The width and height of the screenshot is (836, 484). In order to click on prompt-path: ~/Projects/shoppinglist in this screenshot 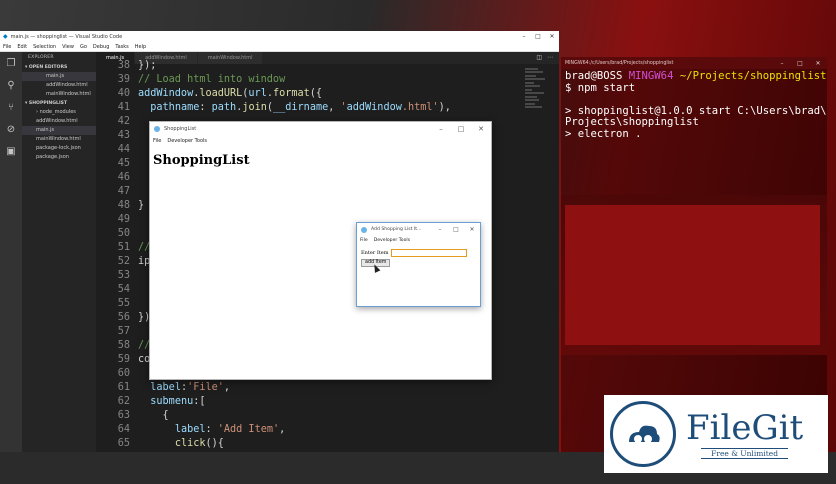, I will do `click(753, 76)`.